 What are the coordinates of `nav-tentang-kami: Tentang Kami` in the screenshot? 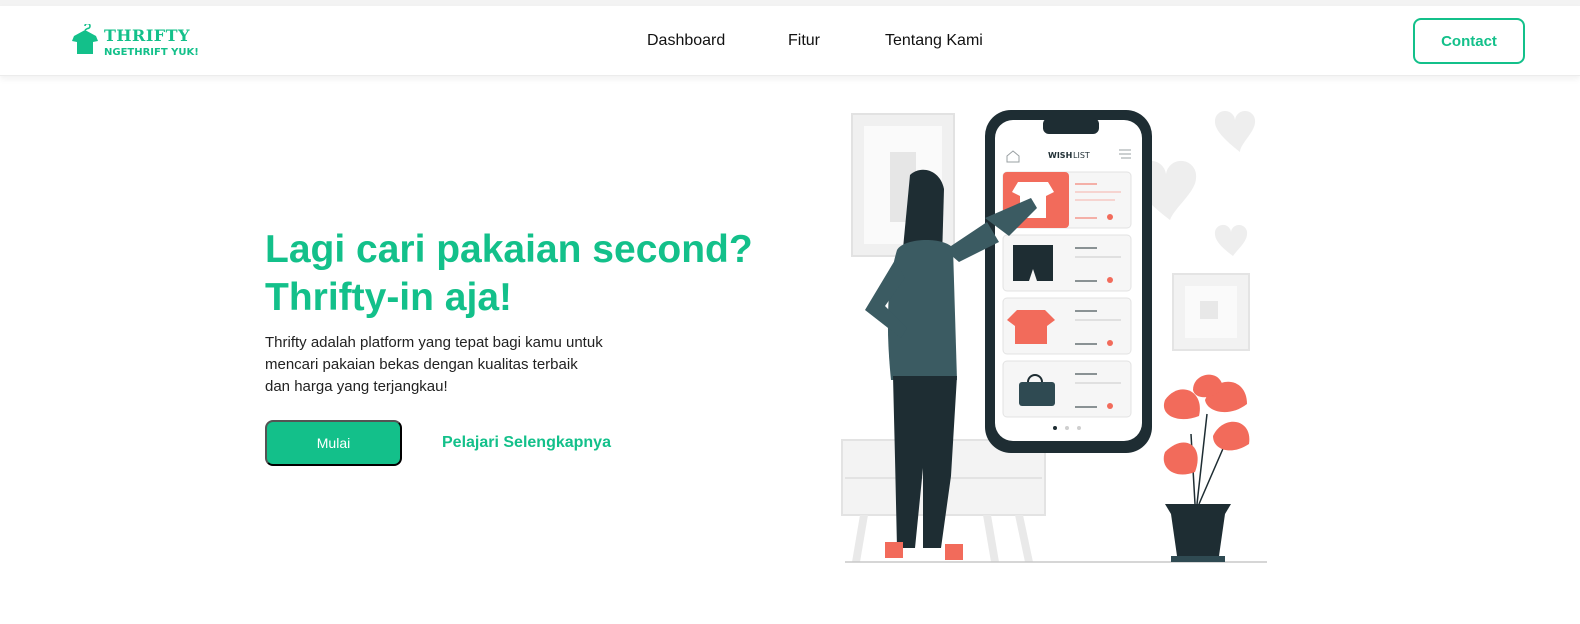 It's located at (934, 41).